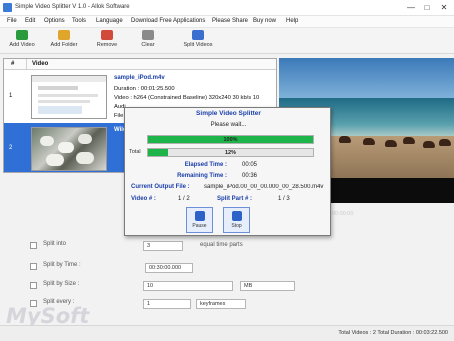 This screenshot has width=454, height=341. Describe the element at coordinates (267, 286) in the screenshot. I see `size-unit-select: MB` at that location.